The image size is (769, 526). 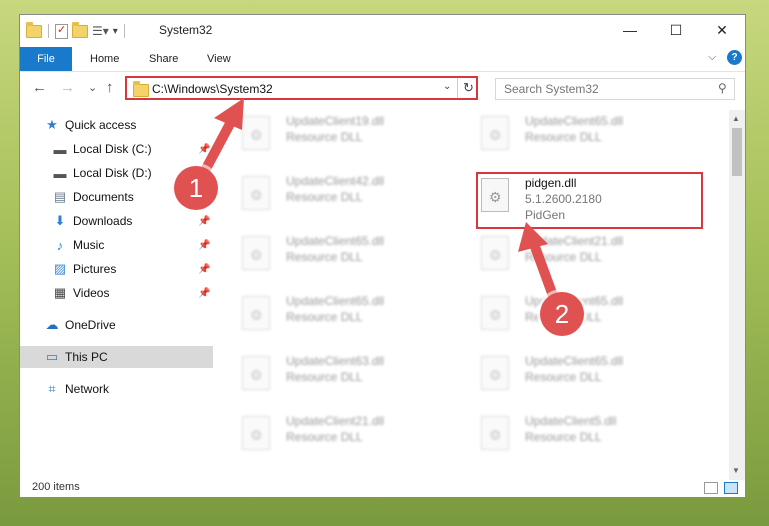 I want to click on list-item: UpdateClient63.dll Resource DLL, so click(x=348, y=376).